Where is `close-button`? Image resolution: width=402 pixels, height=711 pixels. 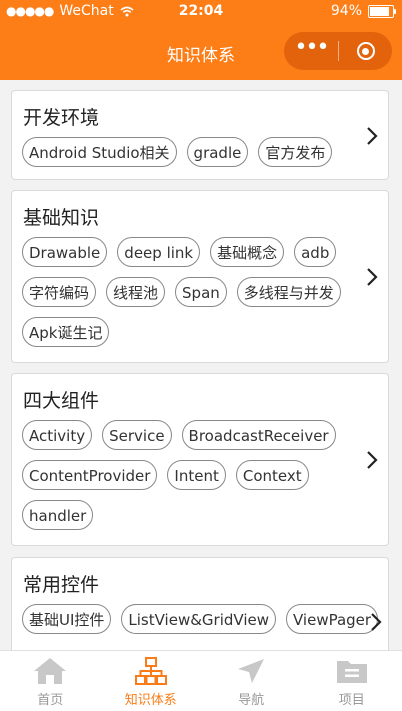
close-button is located at coordinates (365, 51).